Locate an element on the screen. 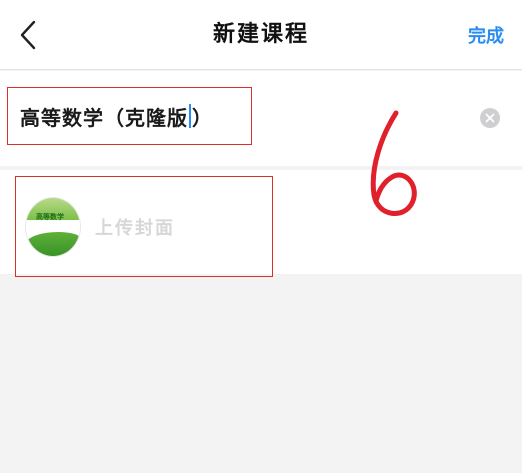  text-caret is located at coordinates (190, 116).